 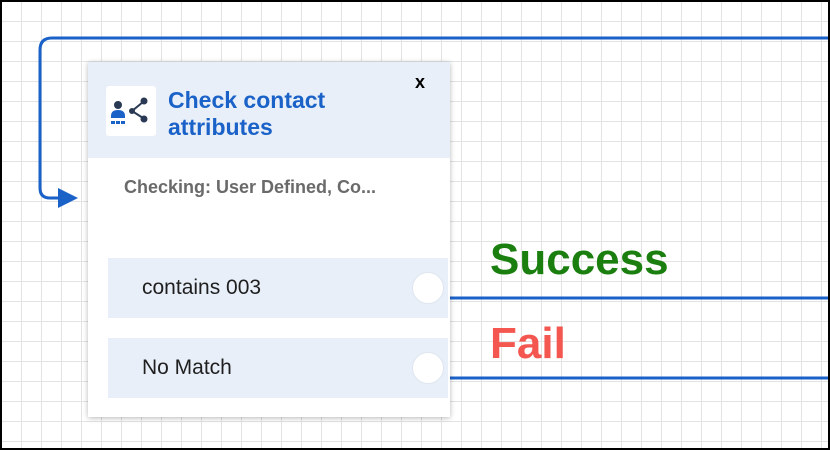 I want to click on close-button: x, so click(x=420, y=82).